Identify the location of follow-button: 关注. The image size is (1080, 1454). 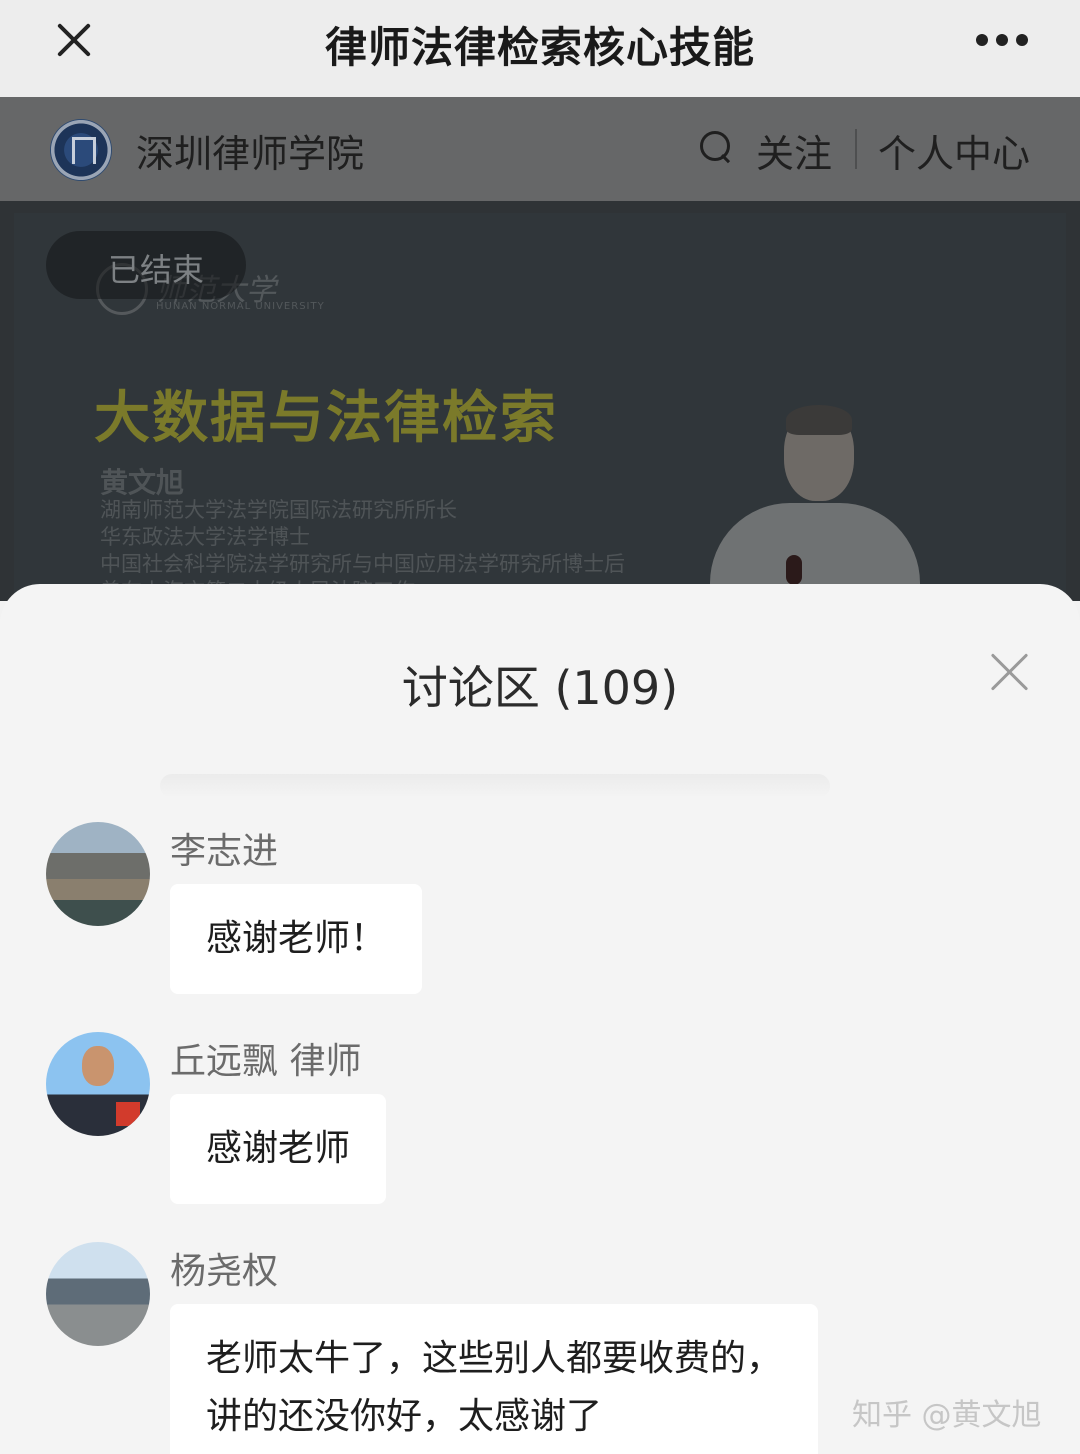
(794, 150).